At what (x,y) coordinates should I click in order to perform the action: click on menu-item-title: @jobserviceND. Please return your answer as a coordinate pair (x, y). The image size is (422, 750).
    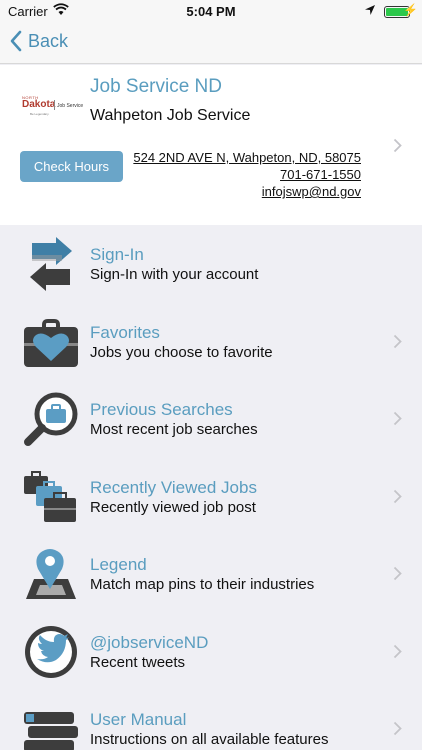
    Looking at the image, I should click on (149, 642).